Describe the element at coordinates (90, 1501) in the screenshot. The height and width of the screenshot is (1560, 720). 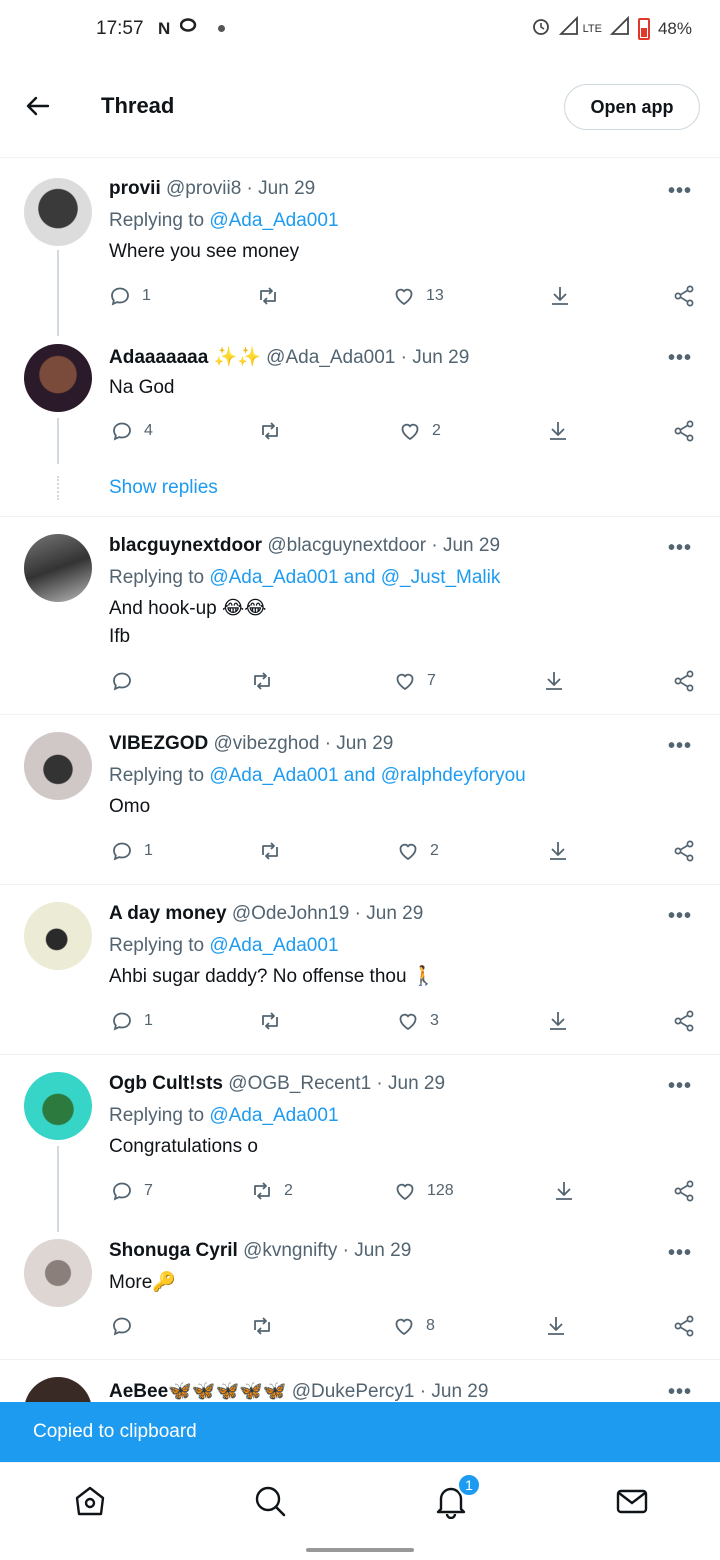
I see `home-icon` at that location.